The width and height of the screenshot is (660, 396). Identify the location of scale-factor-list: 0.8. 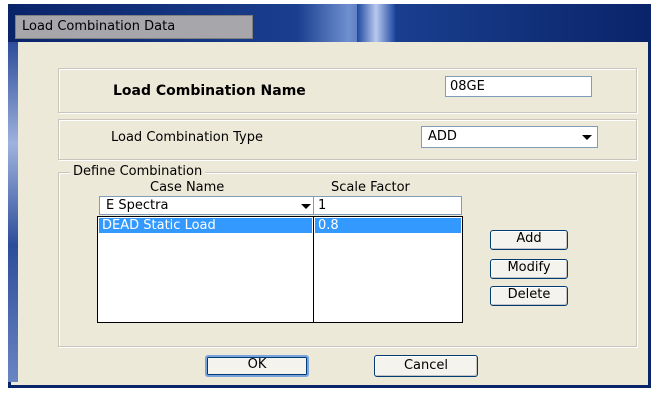
(388, 269).